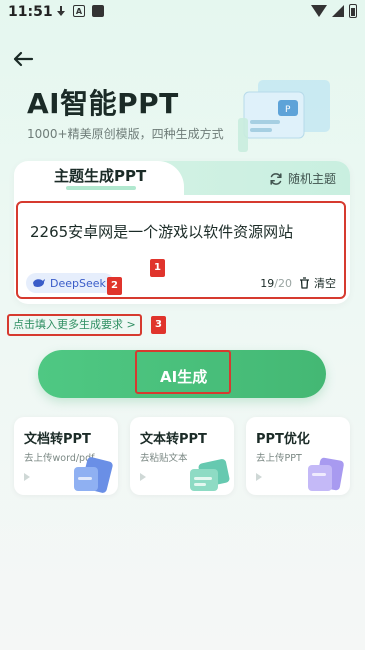 The height and width of the screenshot is (650, 365). What do you see at coordinates (325, 283) in the screenshot?
I see `clear-label: 清空` at bounding box center [325, 283].